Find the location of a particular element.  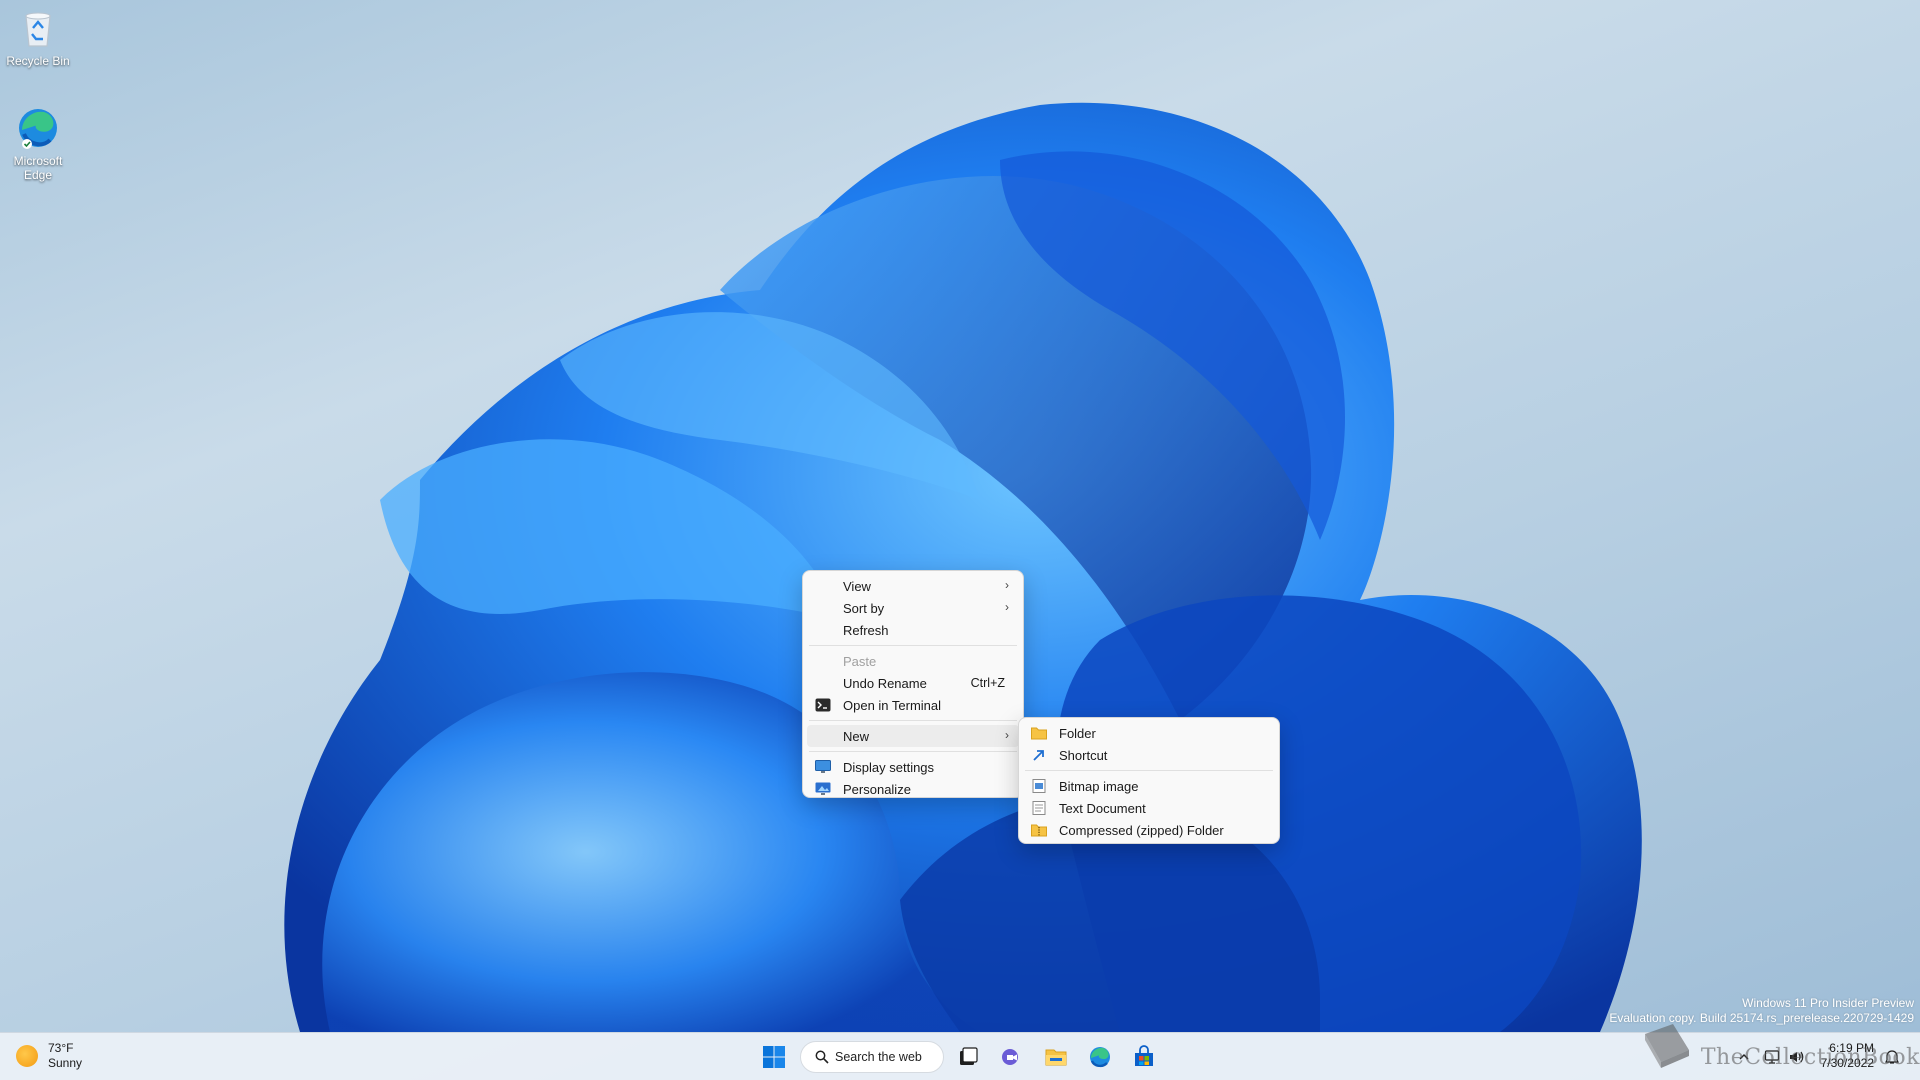

terminal-icon is located at coordinates (823, 705).